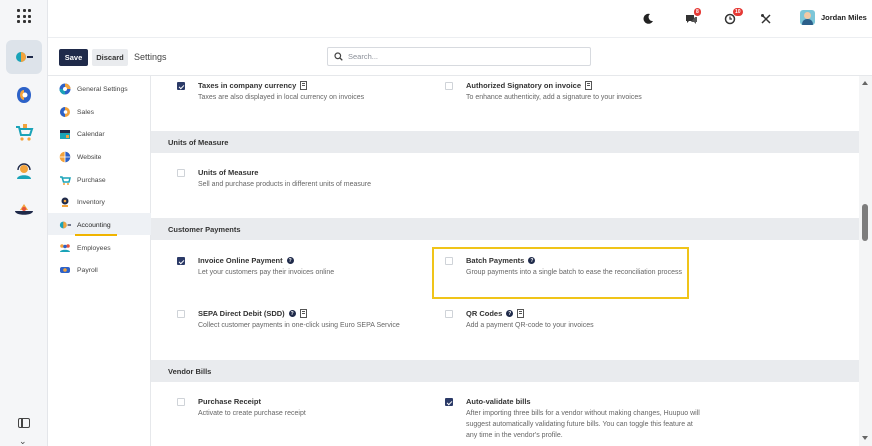  I want to click on sidebar-item-inventory: Inventory, so click(82, 202).